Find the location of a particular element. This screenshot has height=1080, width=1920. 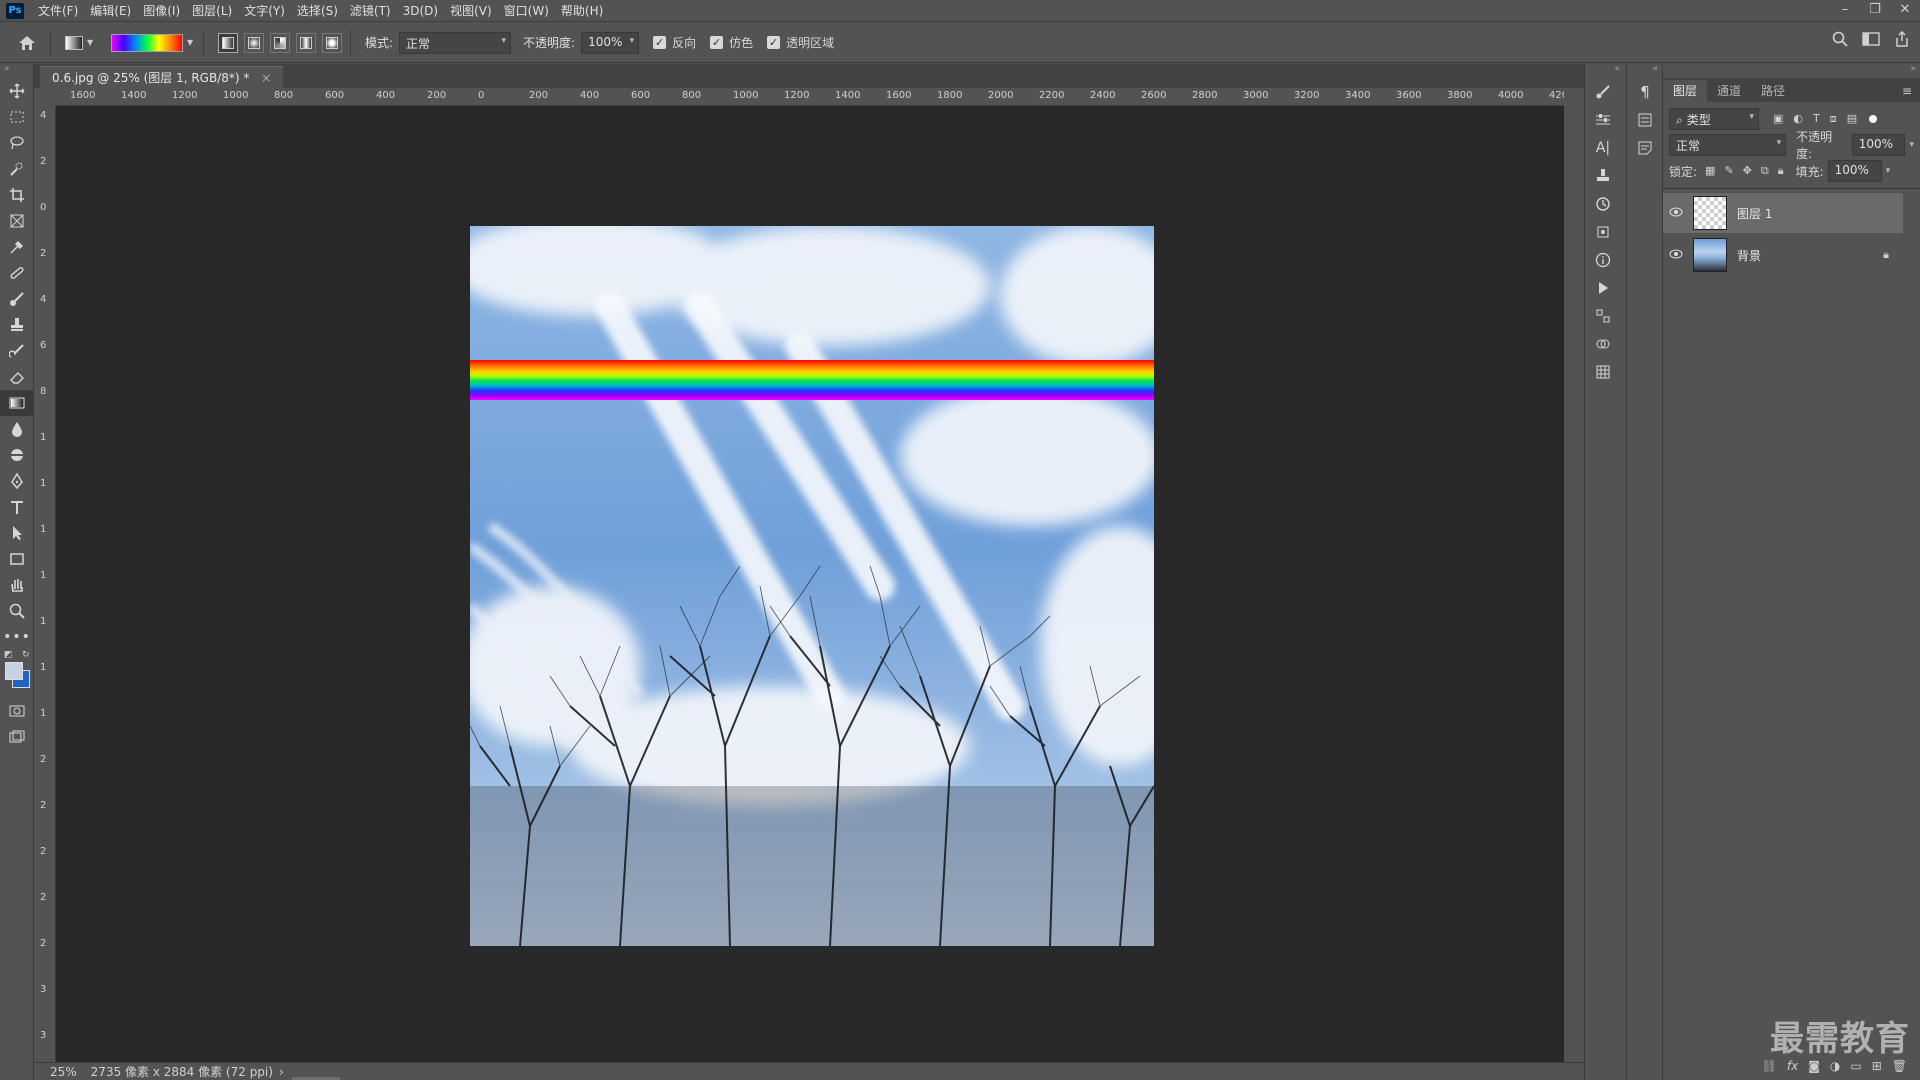

quick-mask-button is located at coordinates (17, 711).